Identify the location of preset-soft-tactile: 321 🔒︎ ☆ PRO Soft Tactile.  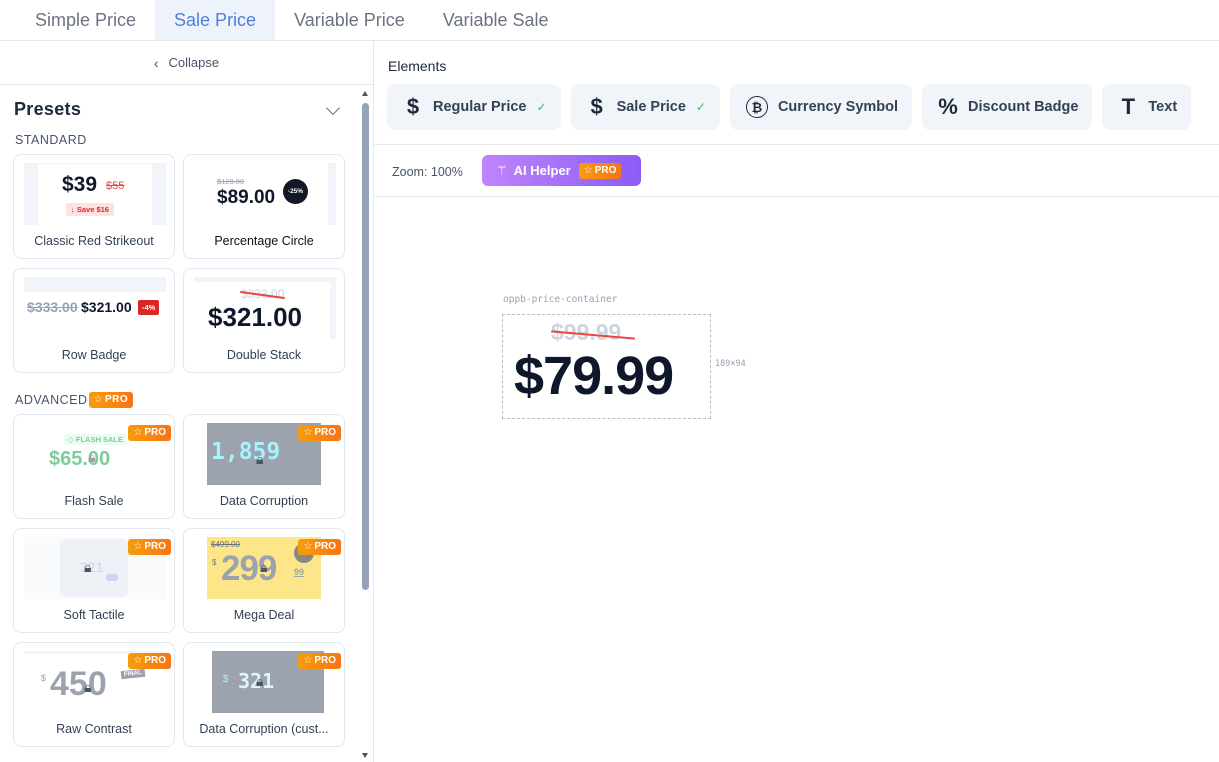
(94, 580).